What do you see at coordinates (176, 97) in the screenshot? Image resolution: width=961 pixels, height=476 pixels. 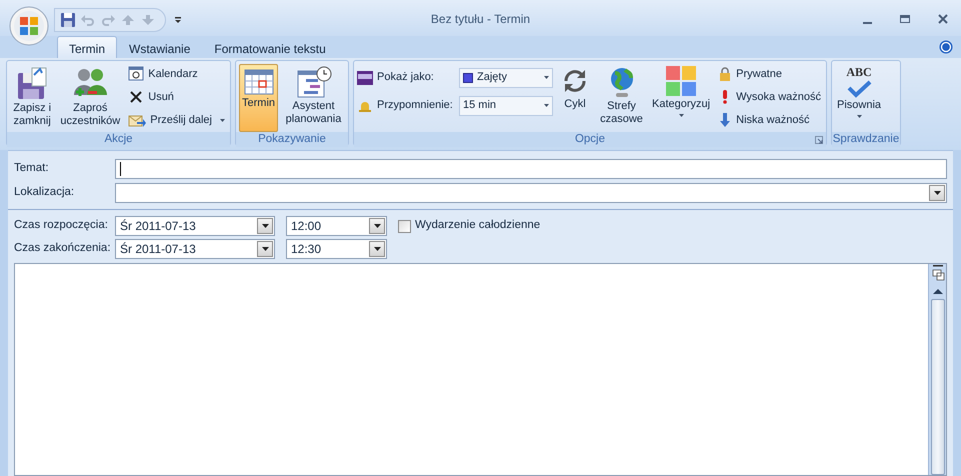 I see `ribbon-button: Usuń` at bounding box center [176, 97].